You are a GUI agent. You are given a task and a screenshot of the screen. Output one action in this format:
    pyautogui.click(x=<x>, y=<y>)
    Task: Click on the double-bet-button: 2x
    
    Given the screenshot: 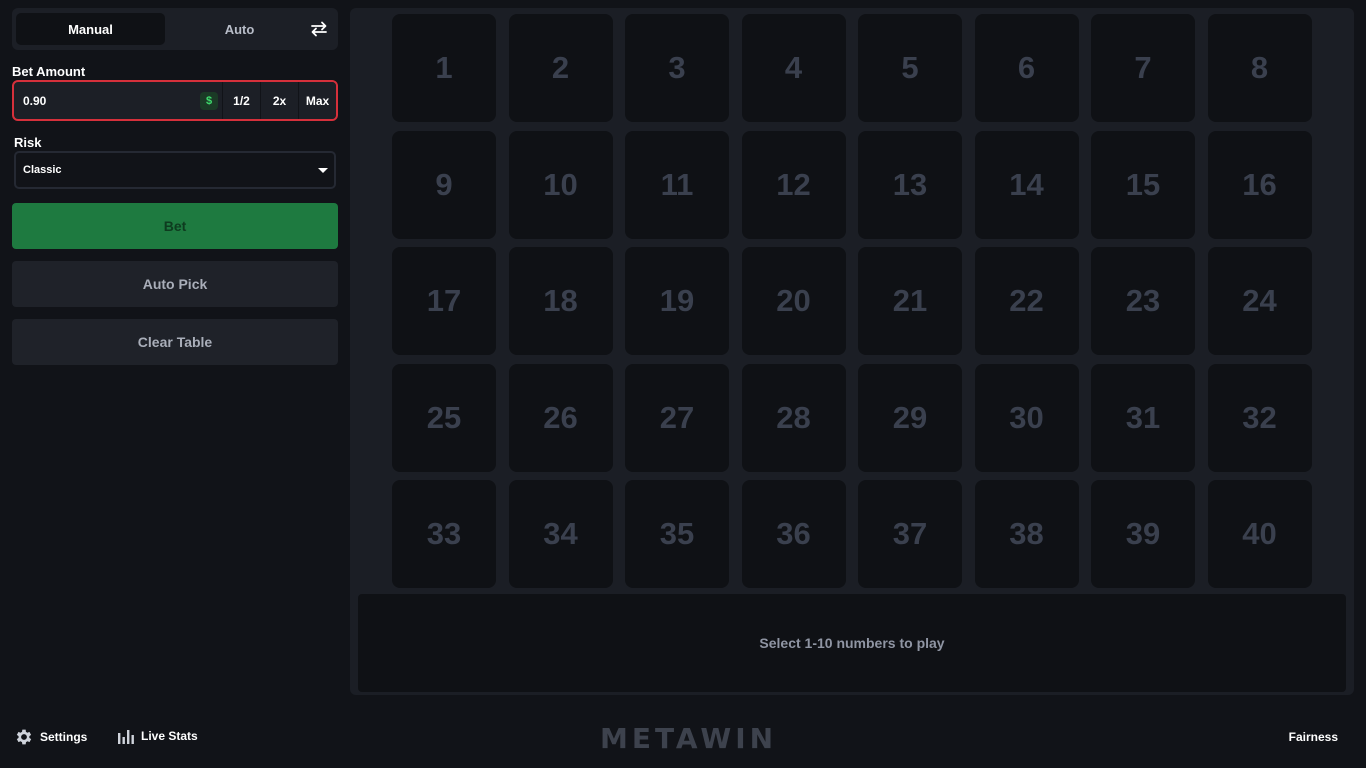 What is the action you would take?
    pyautogui.click(x=279, y=100)
    